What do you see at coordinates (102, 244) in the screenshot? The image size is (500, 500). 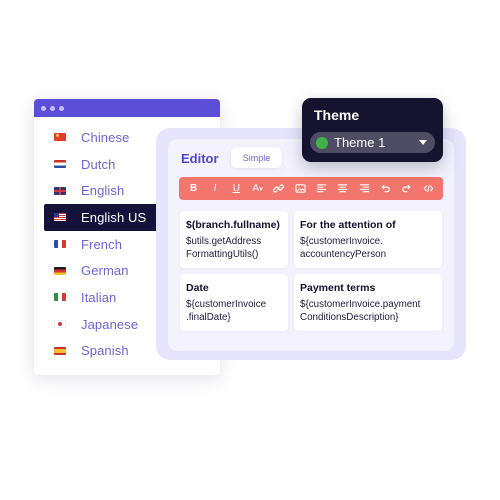 I see `language-label: French` at bounding box center [102, 244].